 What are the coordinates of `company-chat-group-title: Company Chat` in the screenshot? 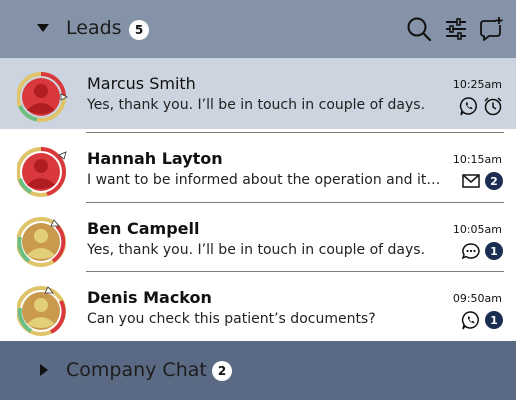 It's located at (136, 370).